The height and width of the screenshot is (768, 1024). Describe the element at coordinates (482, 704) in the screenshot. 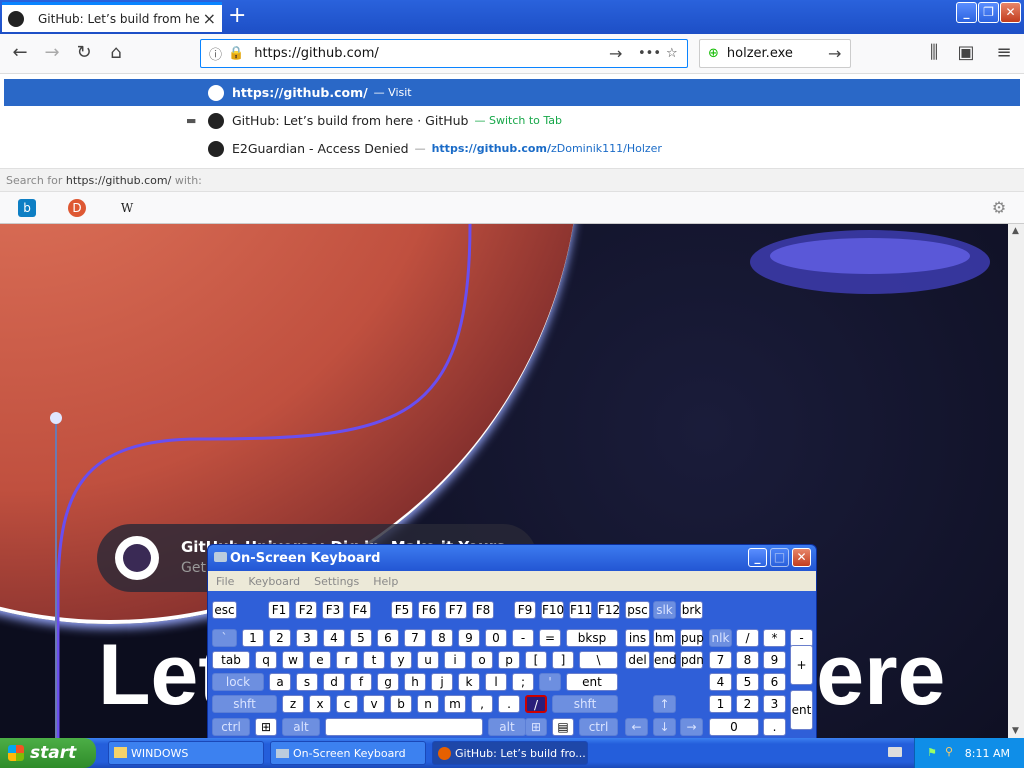

I see `key-,: ,` at that location.